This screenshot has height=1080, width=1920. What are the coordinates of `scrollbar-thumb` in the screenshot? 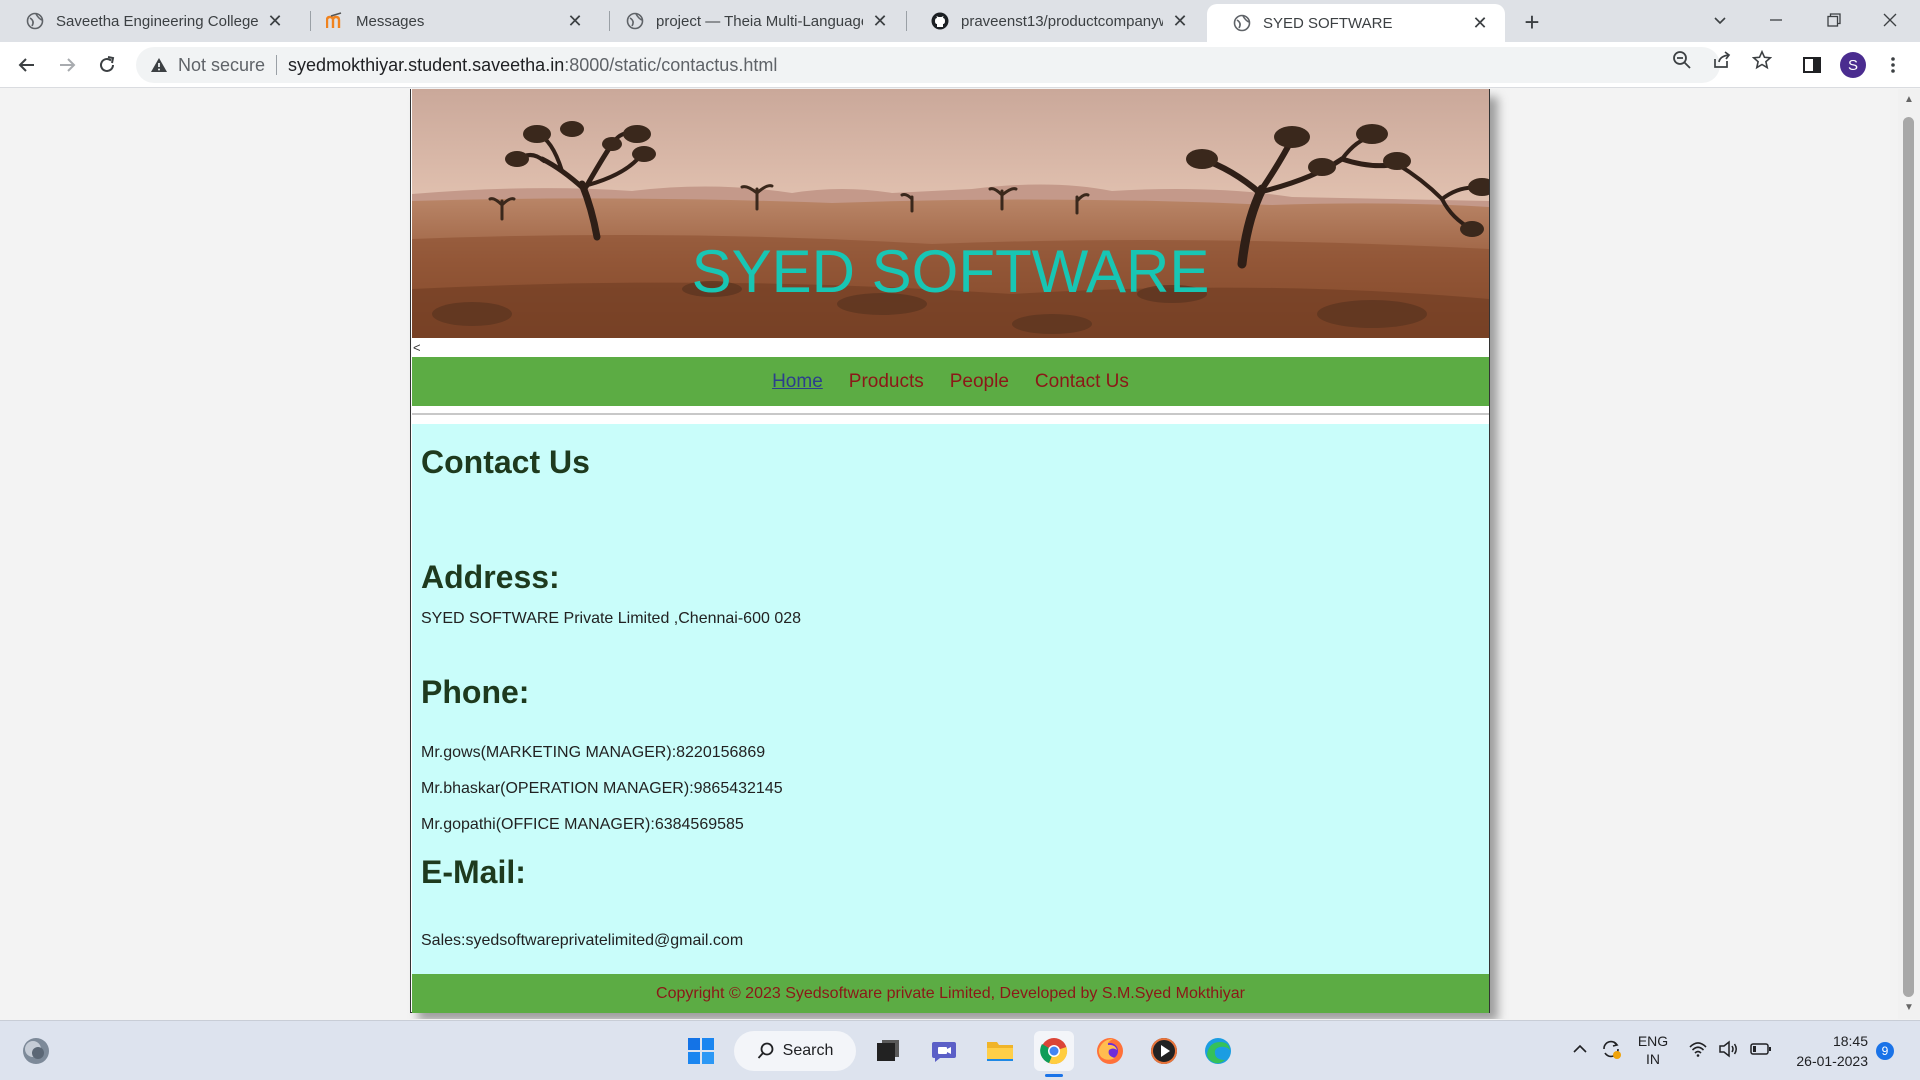 It's located at (1908, 557).